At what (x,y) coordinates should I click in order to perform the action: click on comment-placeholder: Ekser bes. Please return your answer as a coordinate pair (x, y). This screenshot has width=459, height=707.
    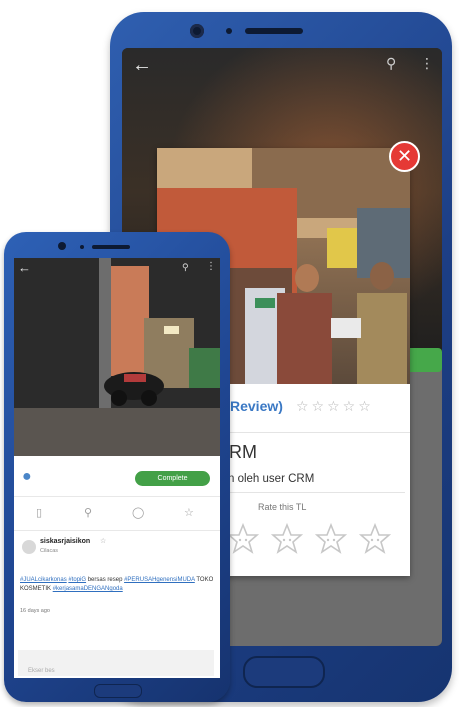
    Looking at the image, I should click on (41, 671).